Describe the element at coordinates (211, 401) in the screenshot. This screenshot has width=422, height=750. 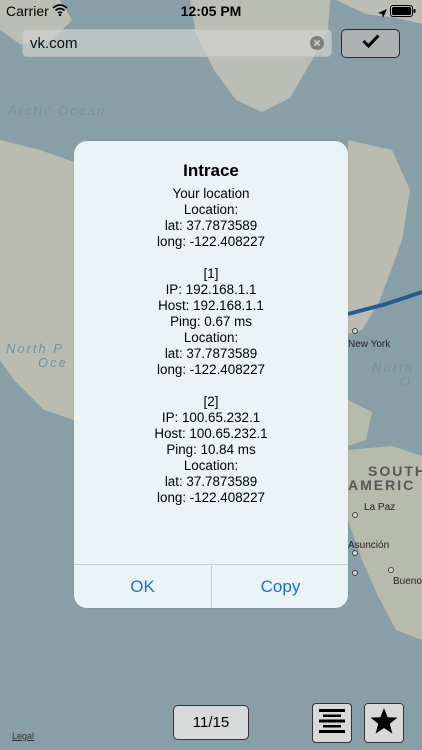
I see `message-line: [2]` at that location.